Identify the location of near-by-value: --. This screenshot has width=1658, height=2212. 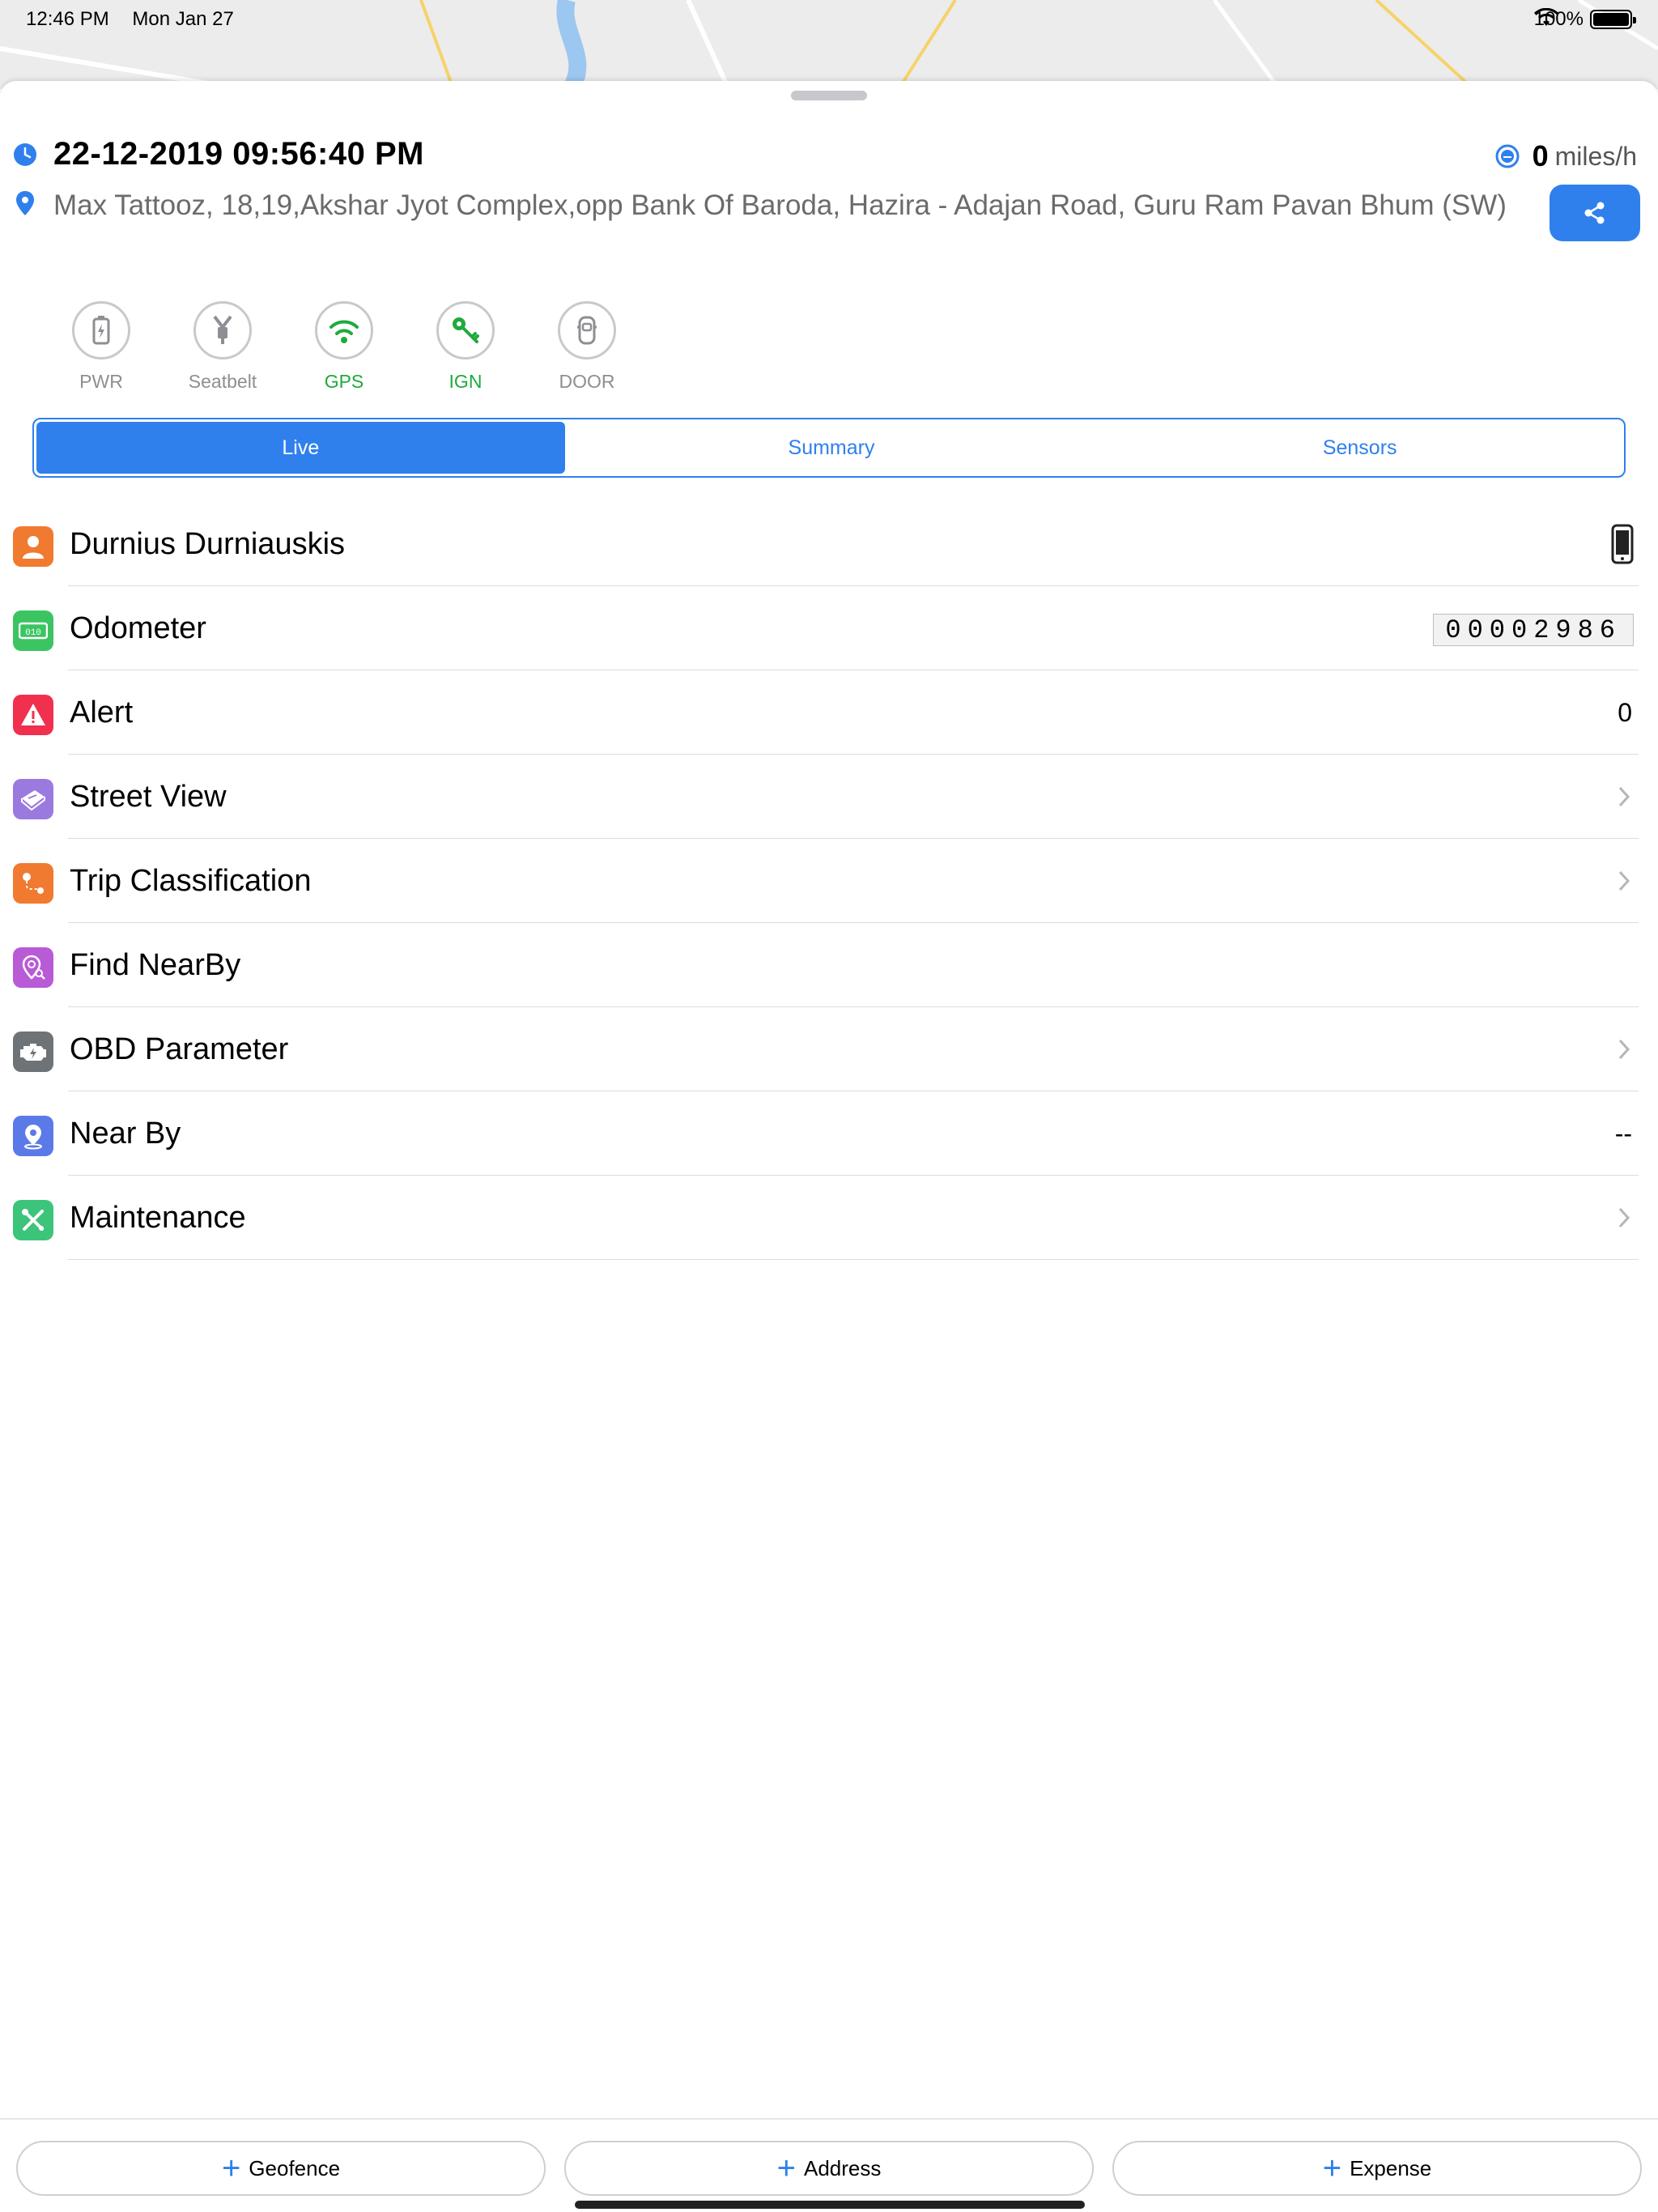
(1623, 1133).